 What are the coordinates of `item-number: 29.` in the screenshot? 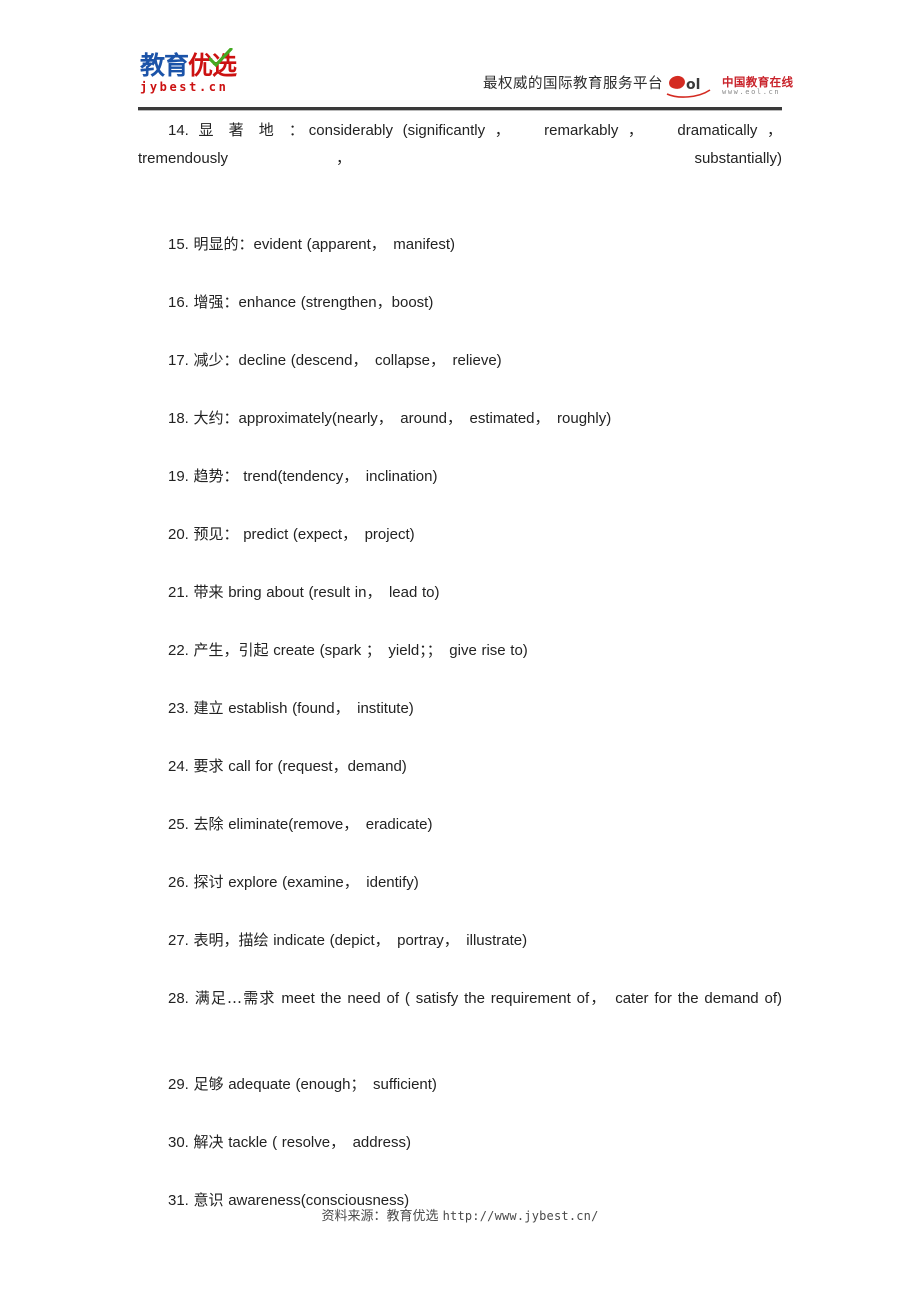 It's located at (178, 1084).